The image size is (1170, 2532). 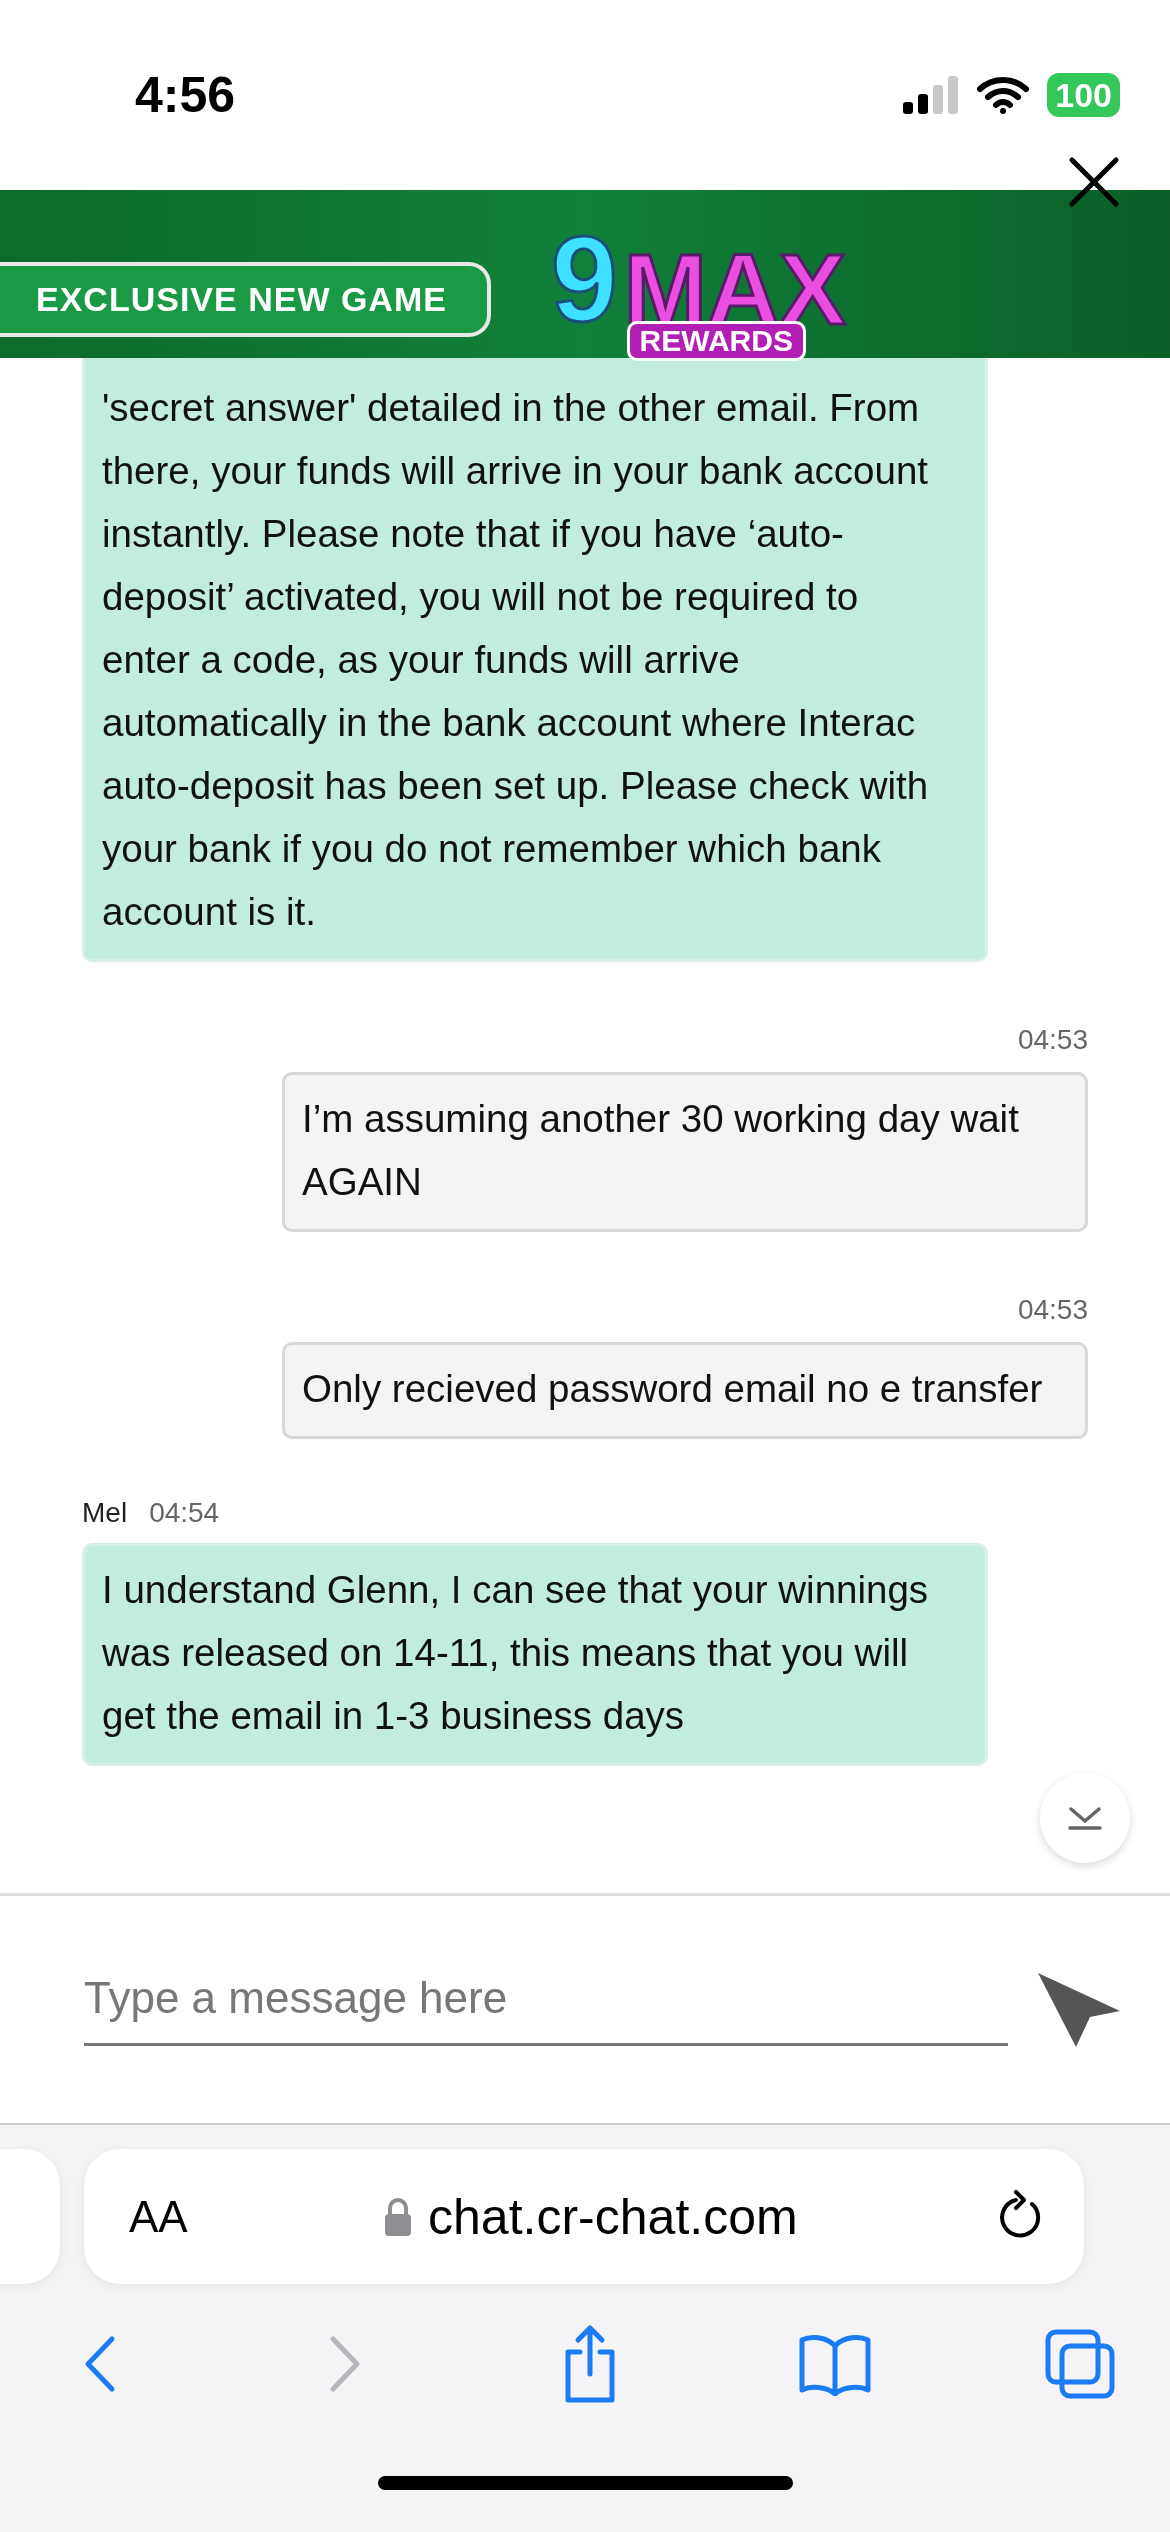 What do you see at coordinates (535, 1654) in the screenshot?
I see `agent-message-bubble: I understand Glenn, I can see that your winnings was released on 14-11, this means that you will get the email in 1-3 business days` at bounding box center [535, 1654].